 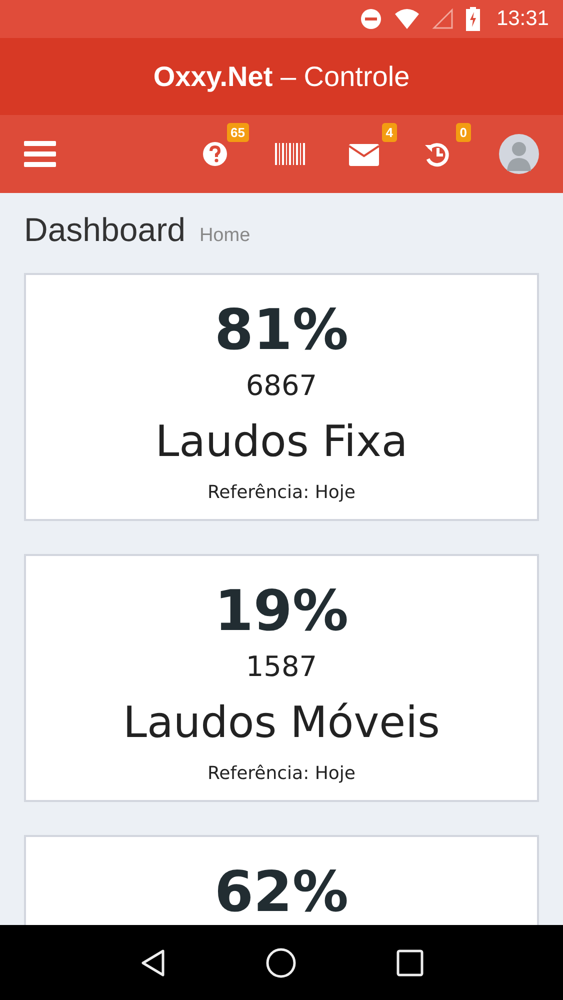 What do you see at coordinates (473, 19) in the screenshot?
I see `battery-icon` at bounding box center [473, 19].